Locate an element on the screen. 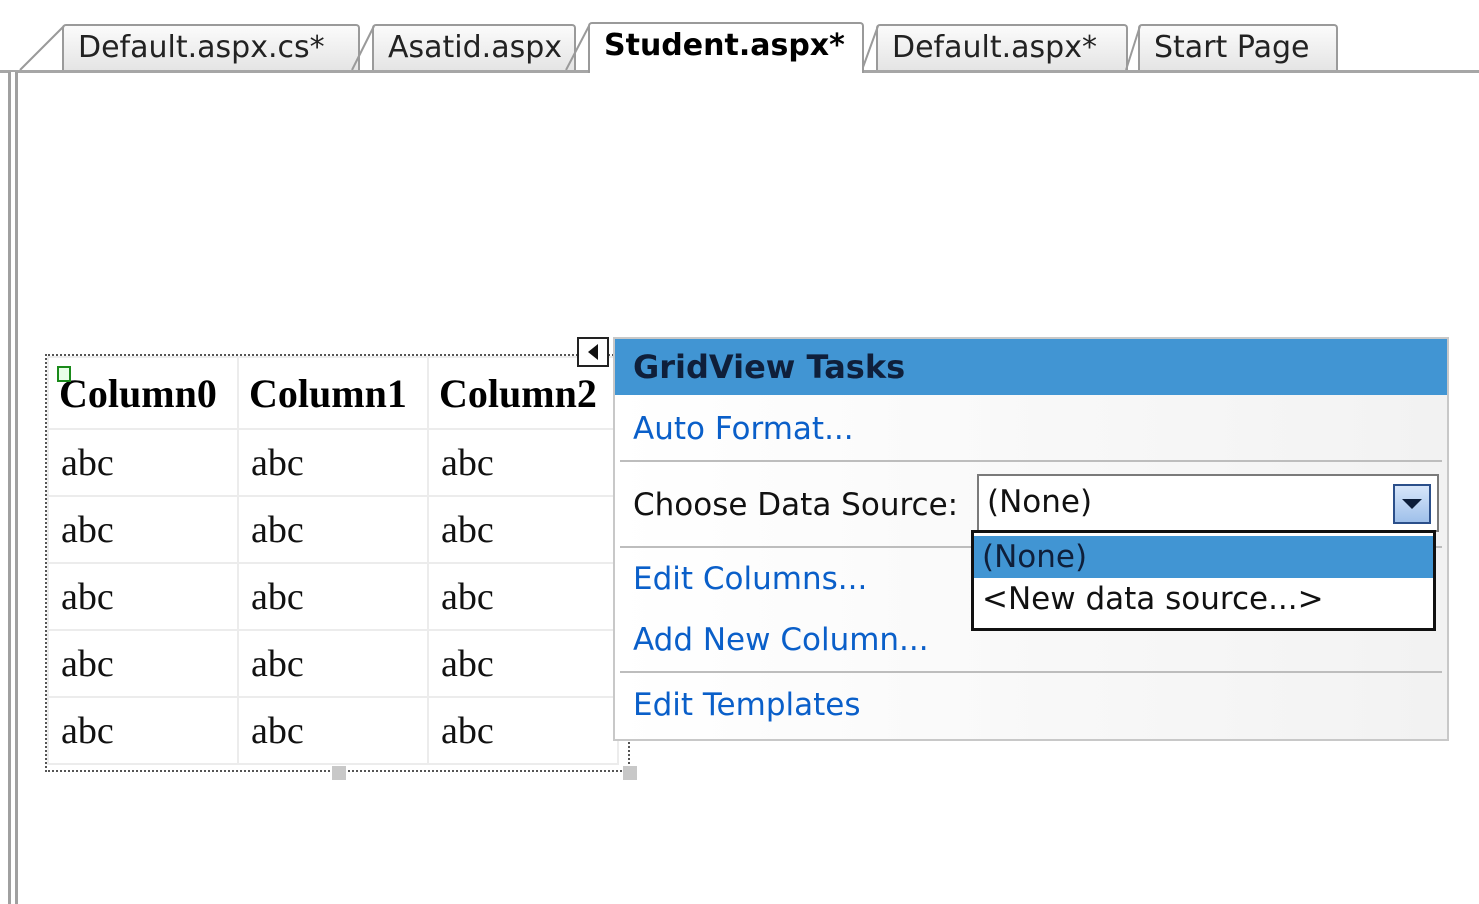 This screenshot has width=1479, height=904. column-header: Column0 is located at coordinates (143, 393).